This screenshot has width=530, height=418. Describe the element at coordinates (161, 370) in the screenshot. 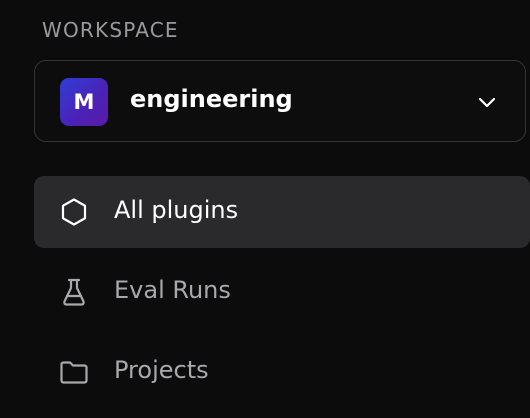

I see `sidebar-item-label: Projects` at that location.